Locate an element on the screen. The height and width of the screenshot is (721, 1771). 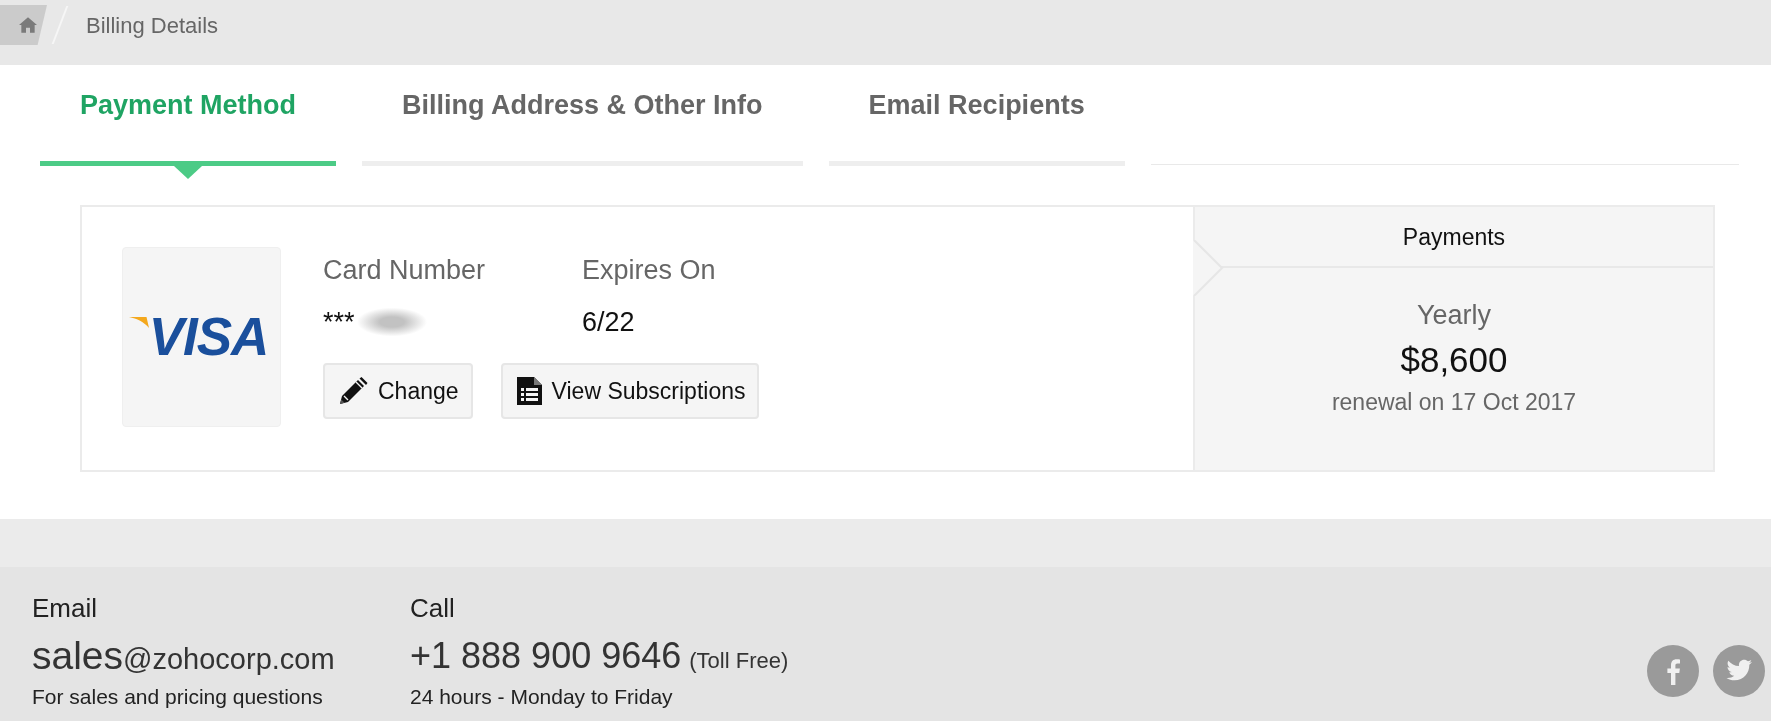
field-label: Card Number is located at coordinates (405, 270).